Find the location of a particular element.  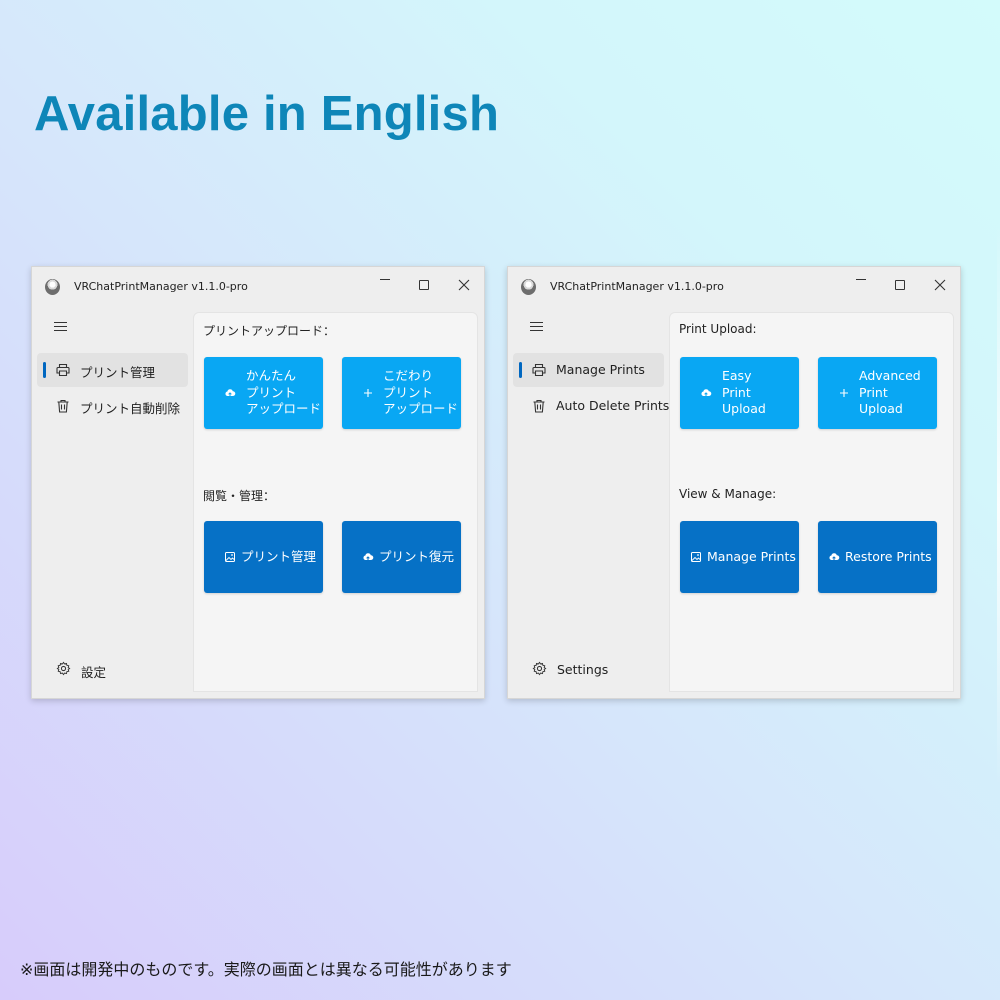

restore-prints-button: プリント復元 is located at coordinates (401, 557).